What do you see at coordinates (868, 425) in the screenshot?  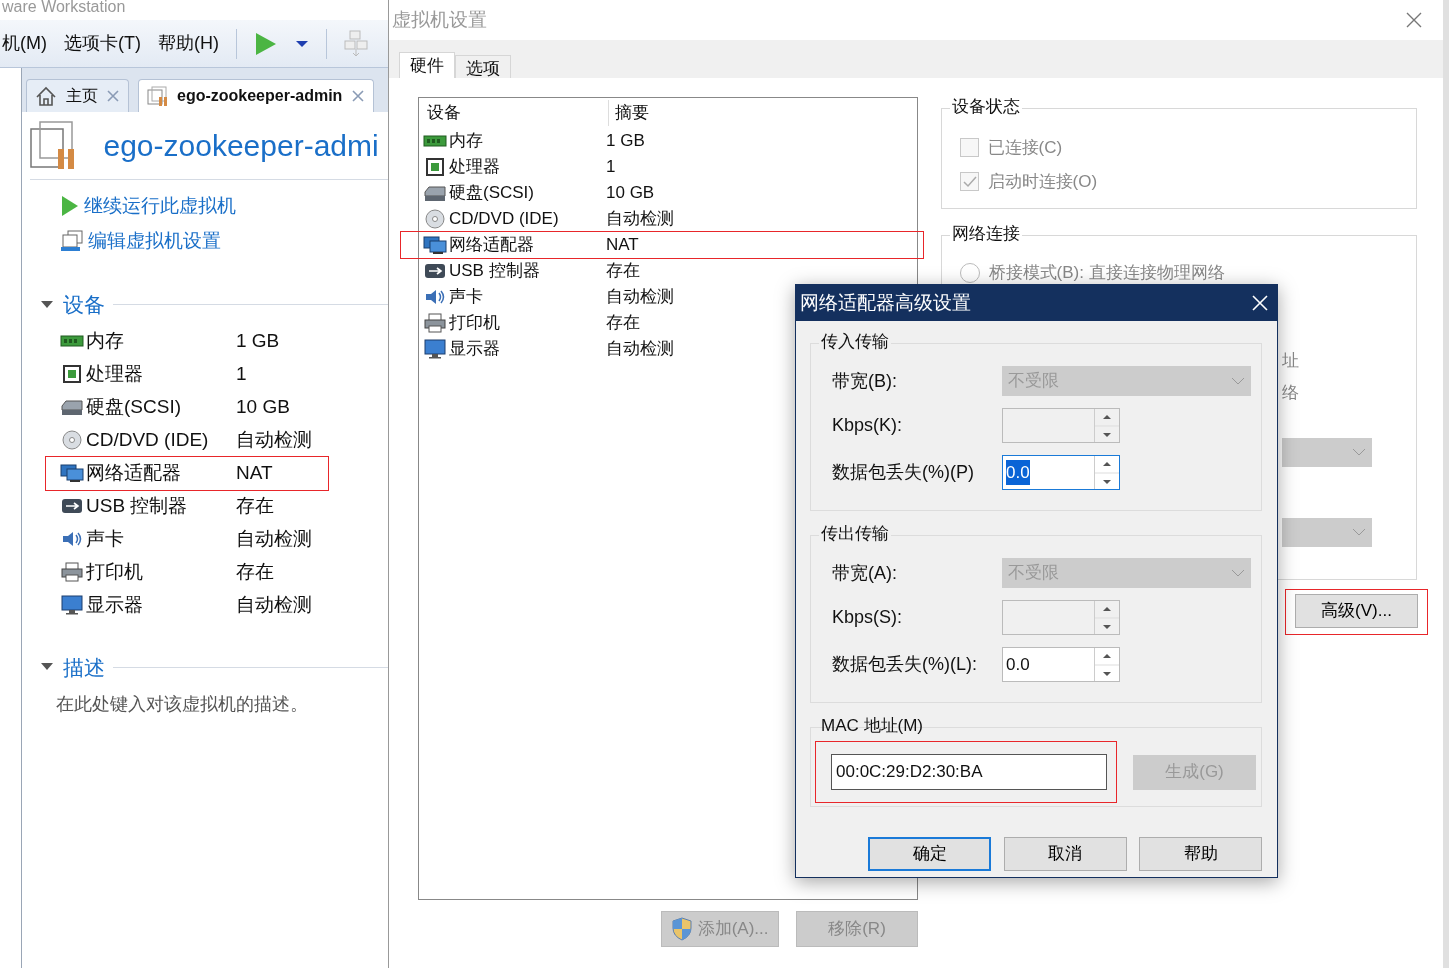 I see `field-label: Kbps(K):` at bounding box center [868, 425].